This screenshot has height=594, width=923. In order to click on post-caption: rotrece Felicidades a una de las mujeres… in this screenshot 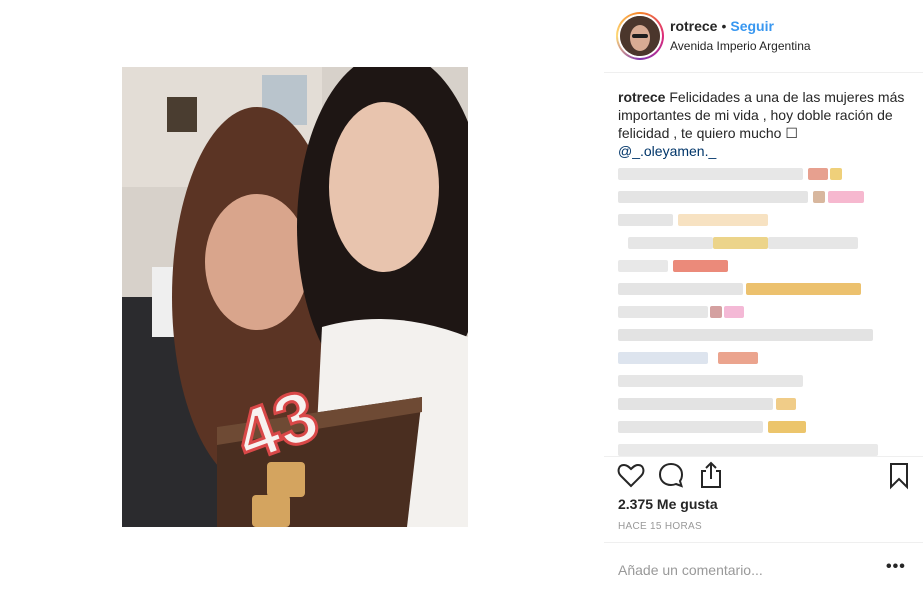, I will do `click(763, 124)`.